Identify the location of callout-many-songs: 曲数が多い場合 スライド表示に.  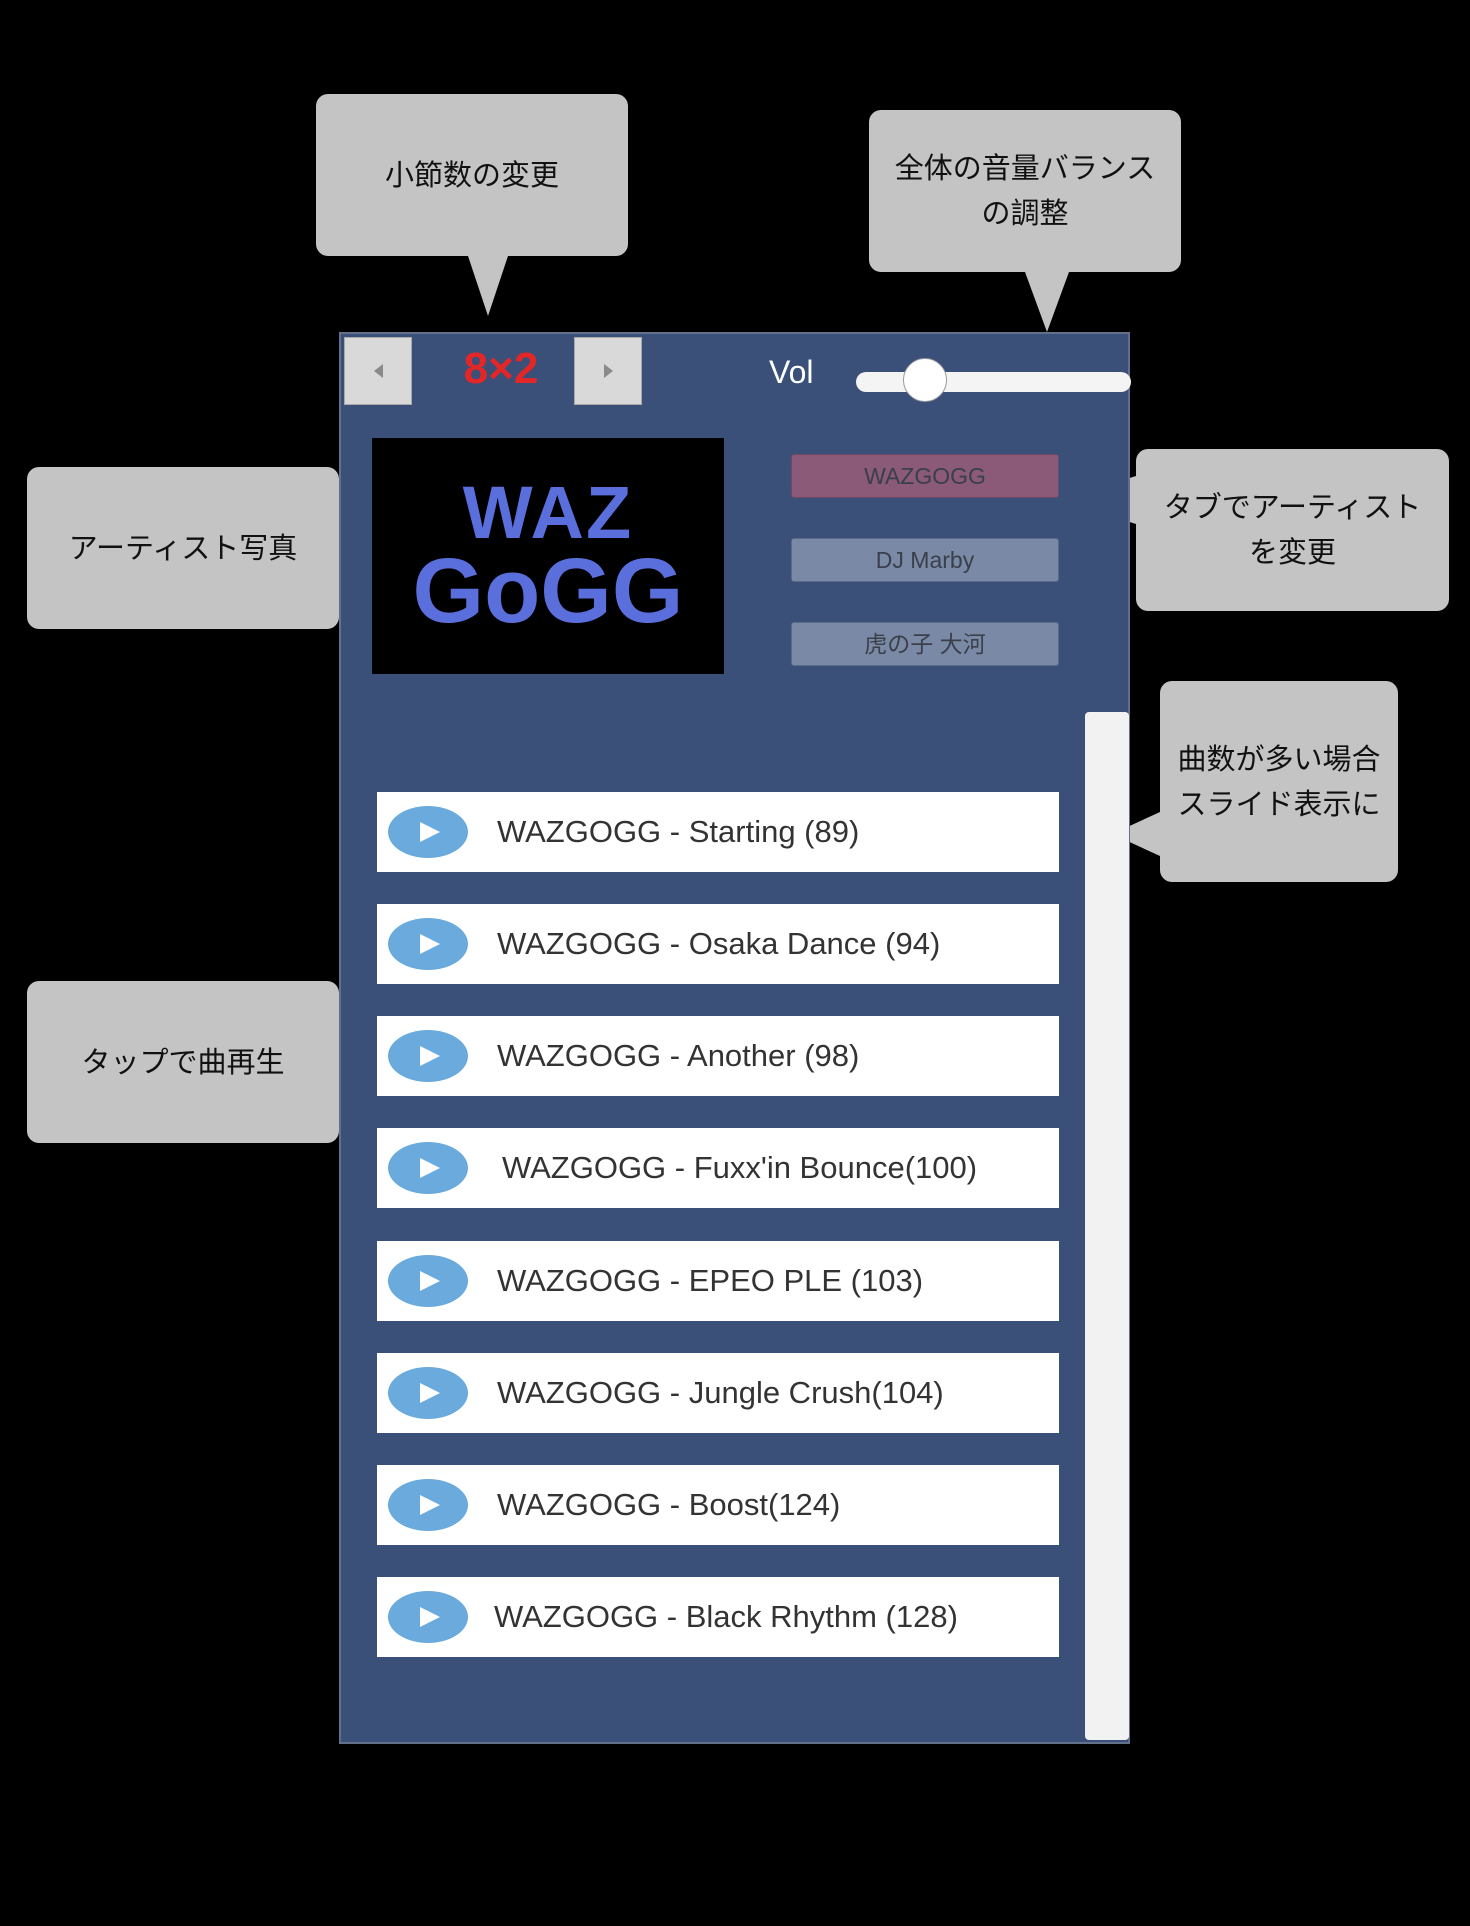
(1279, 781).